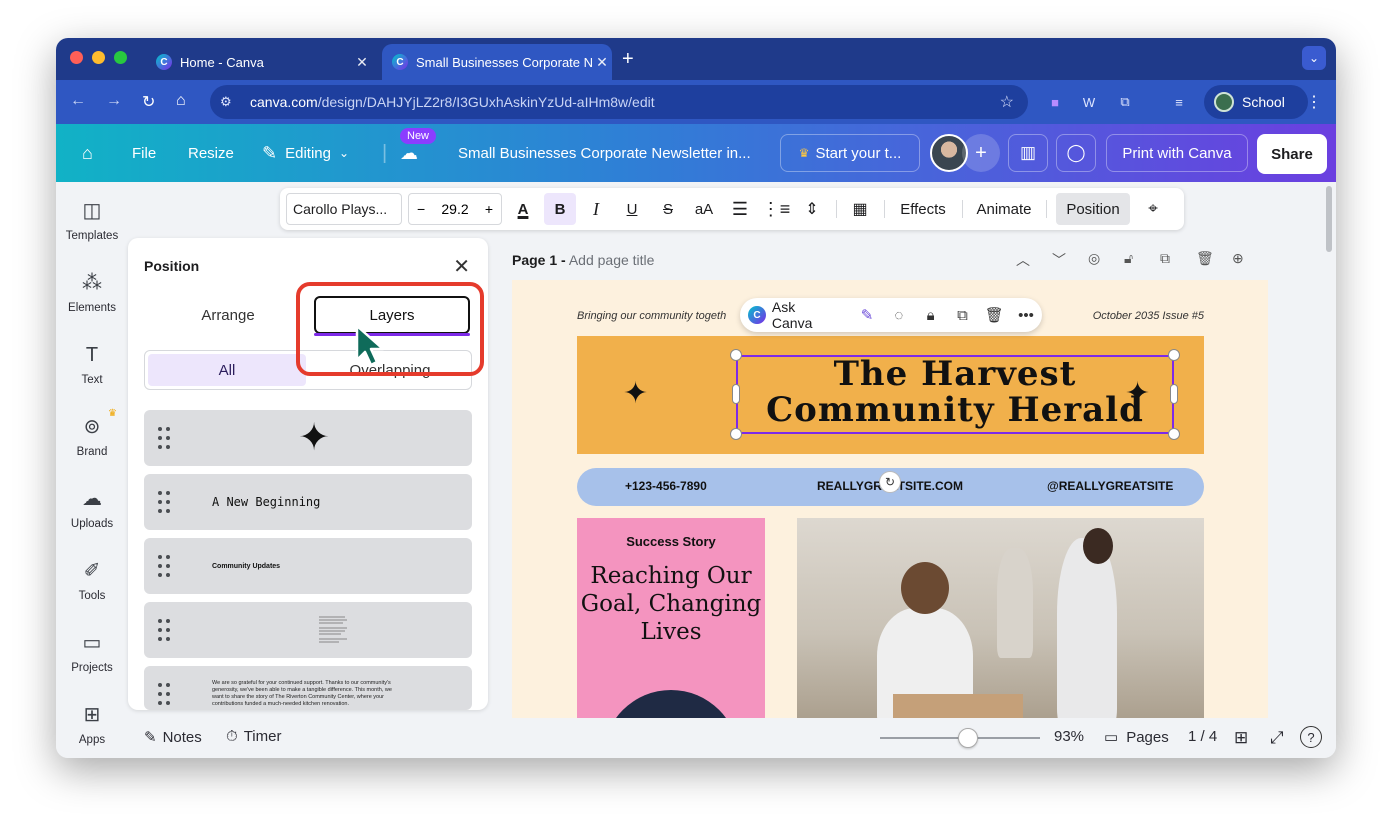 The width and height of the screenshot is (1392, 832). What do you see at coordinates (805, 315) in the screenshot?
I see `ask-canva-button: Ask Canva` at bounding box center [805, 315].